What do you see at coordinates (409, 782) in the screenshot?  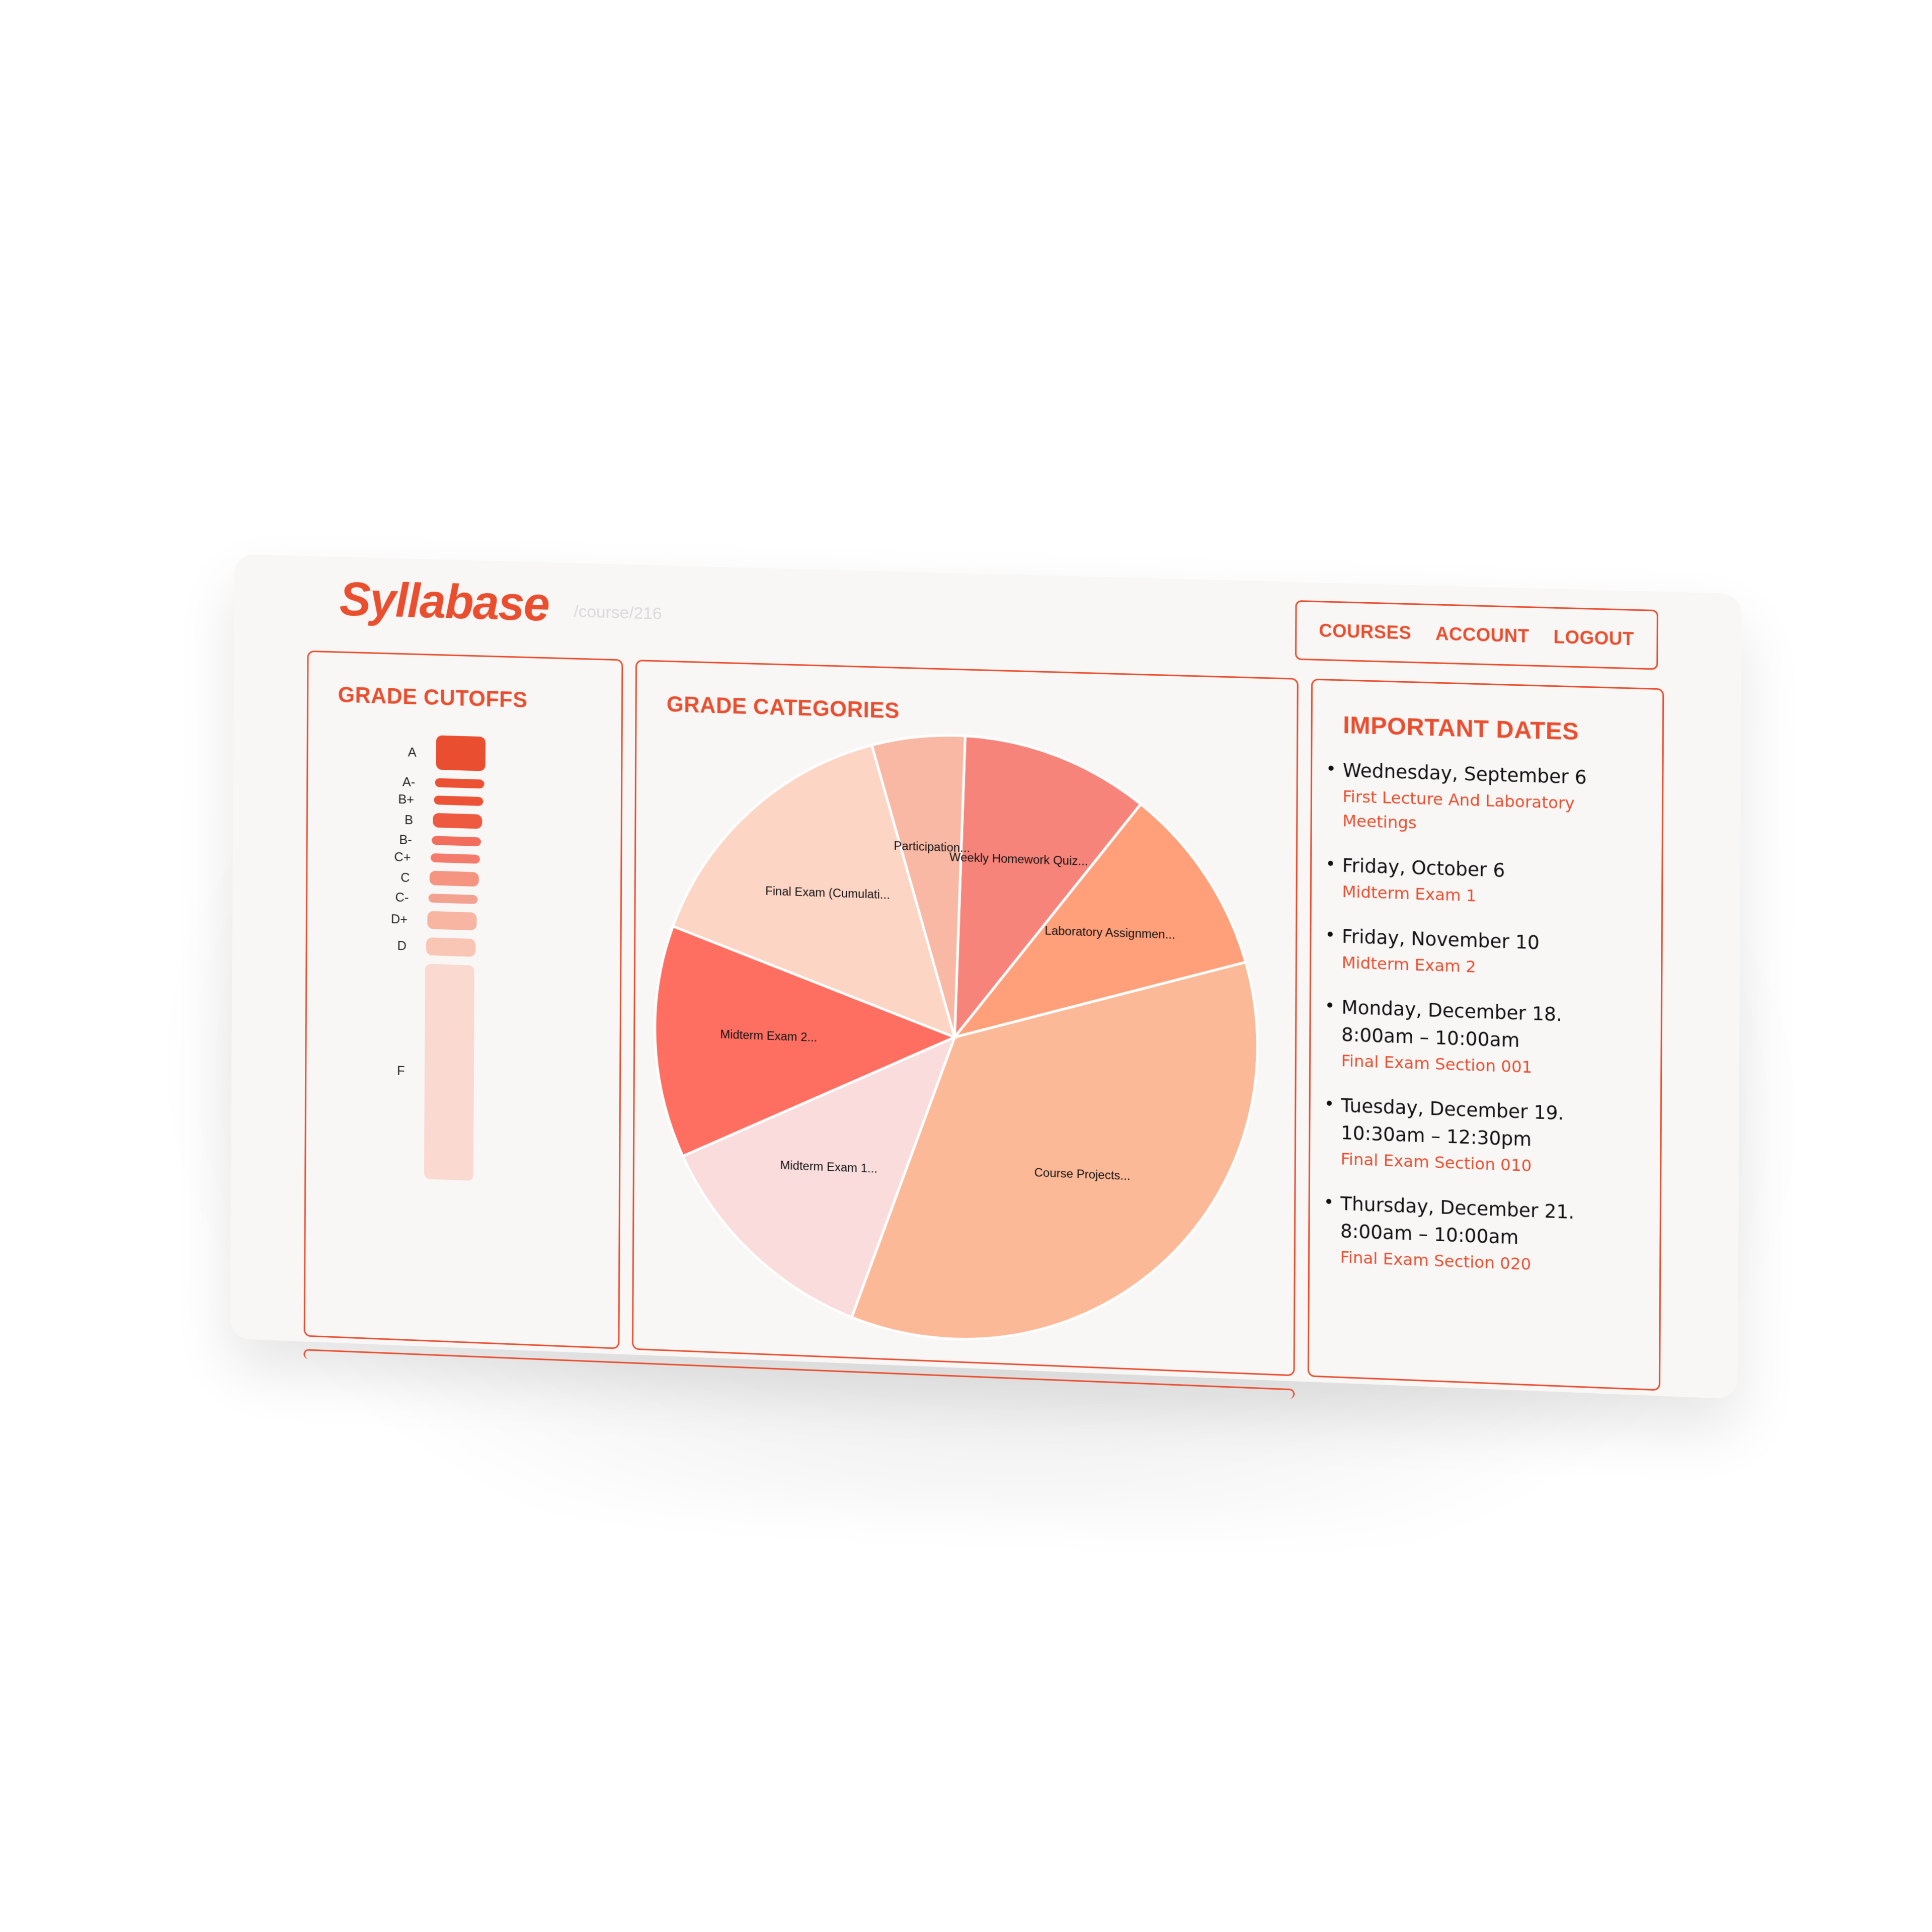 I see `grade-label: A-` at bounding box center [409, 782].